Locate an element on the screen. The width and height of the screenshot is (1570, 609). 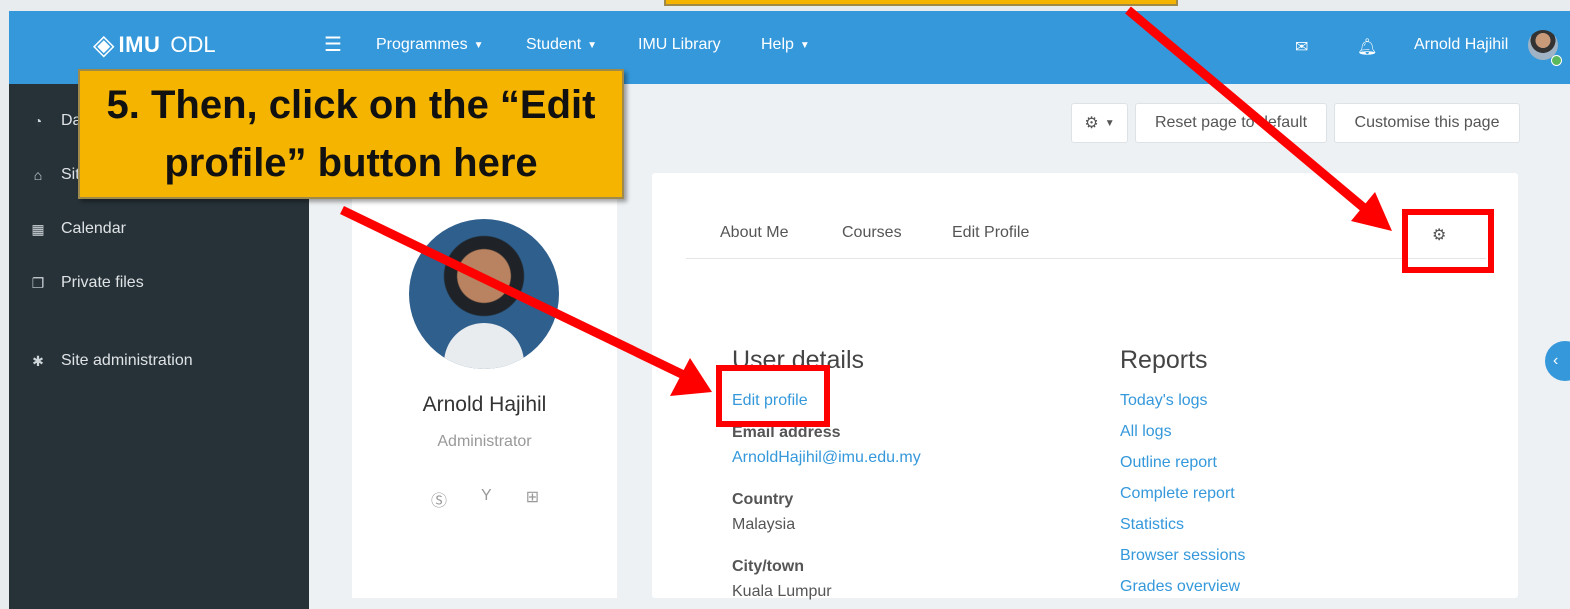
arrow-to-edit-profile is located at coordinates (516, 294).